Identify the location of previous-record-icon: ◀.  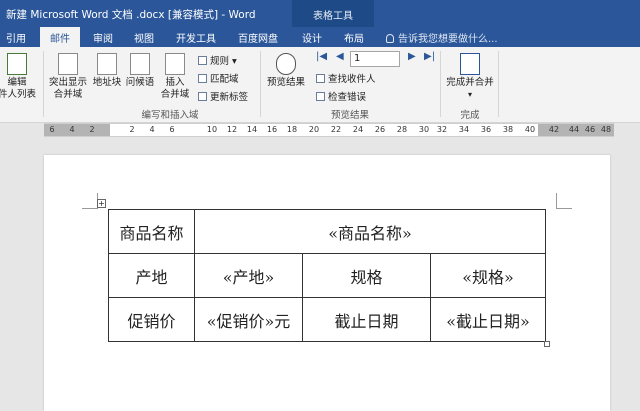
(340, 56).